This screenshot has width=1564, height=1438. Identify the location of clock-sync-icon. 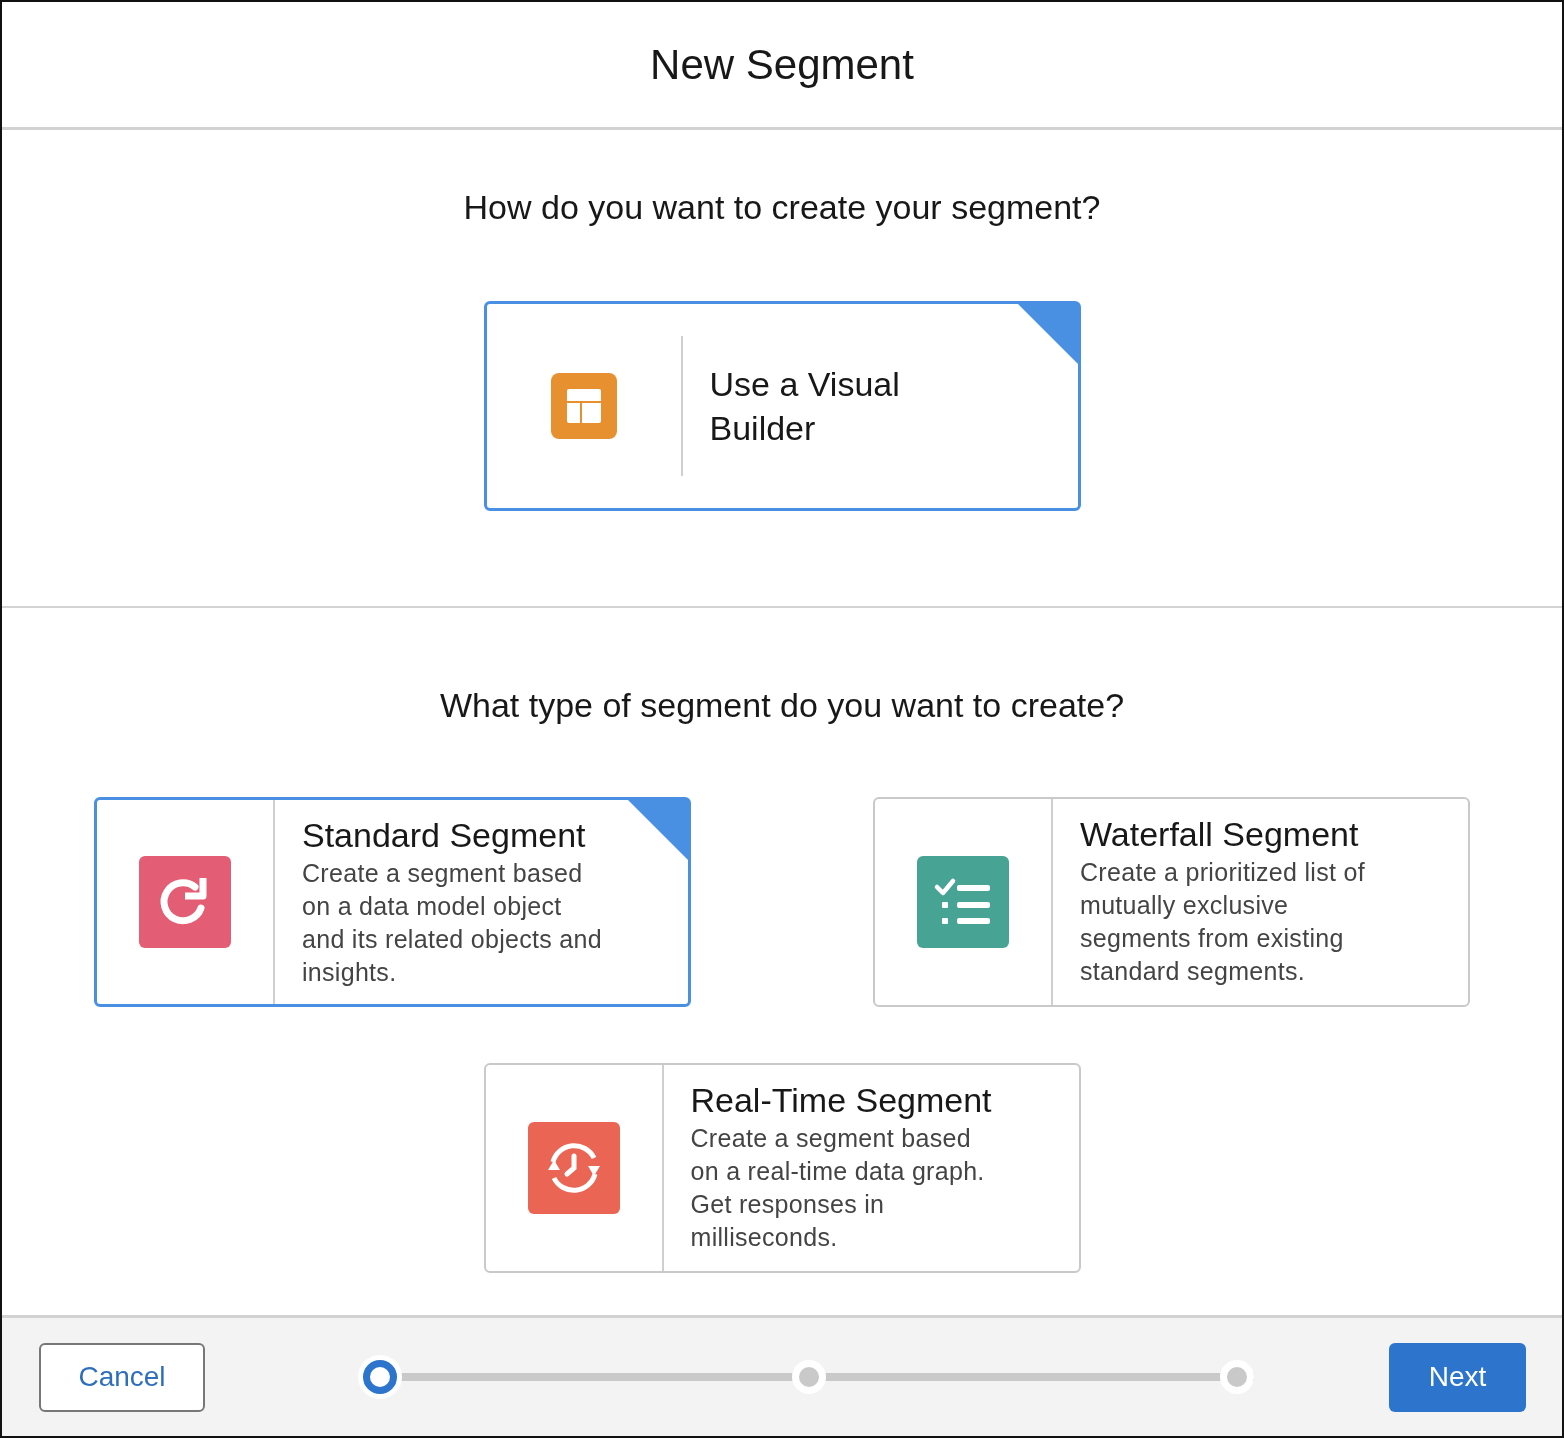
(573, 1168).